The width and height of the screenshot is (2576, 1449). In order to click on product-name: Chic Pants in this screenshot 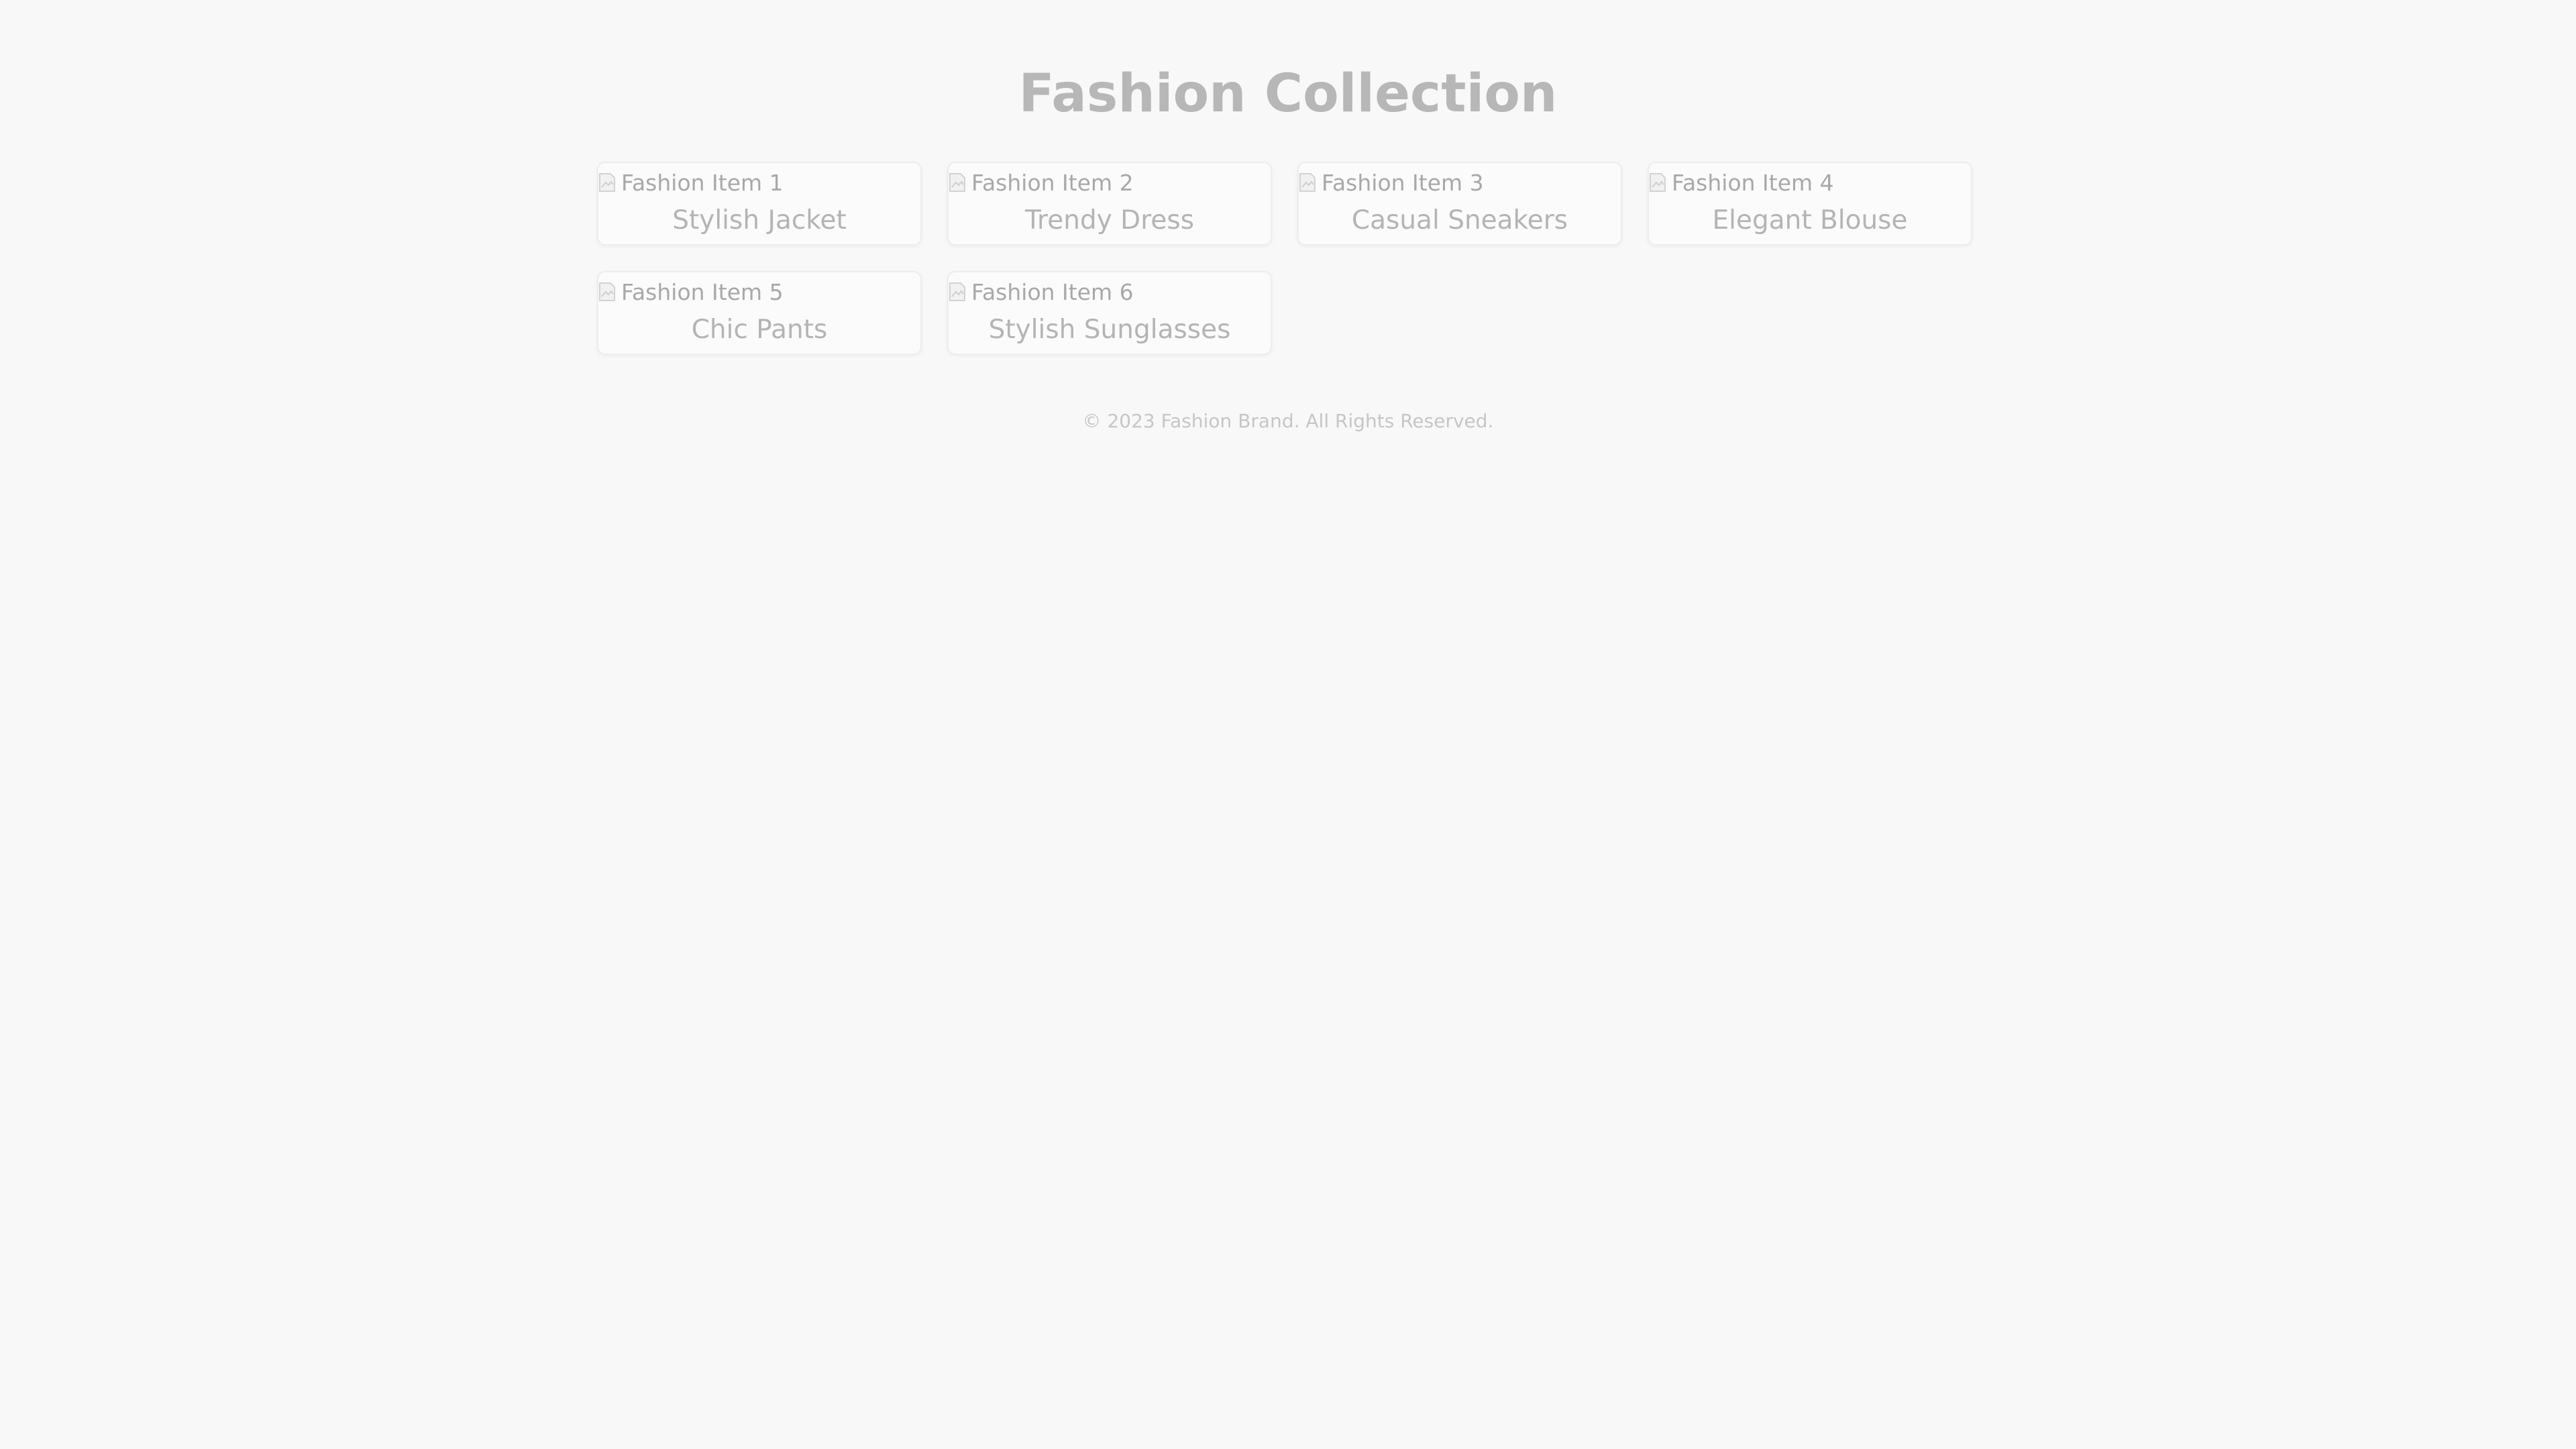, I will do `click(759, 330)`.